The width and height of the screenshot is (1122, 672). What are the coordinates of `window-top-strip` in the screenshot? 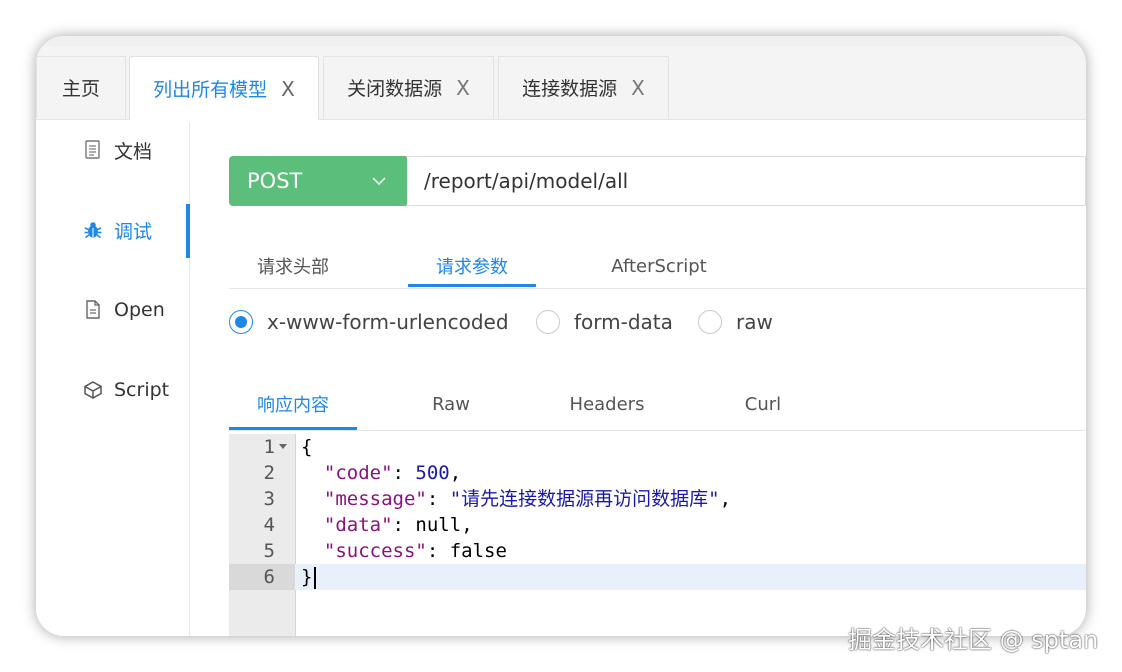 It's located at (561, 41).